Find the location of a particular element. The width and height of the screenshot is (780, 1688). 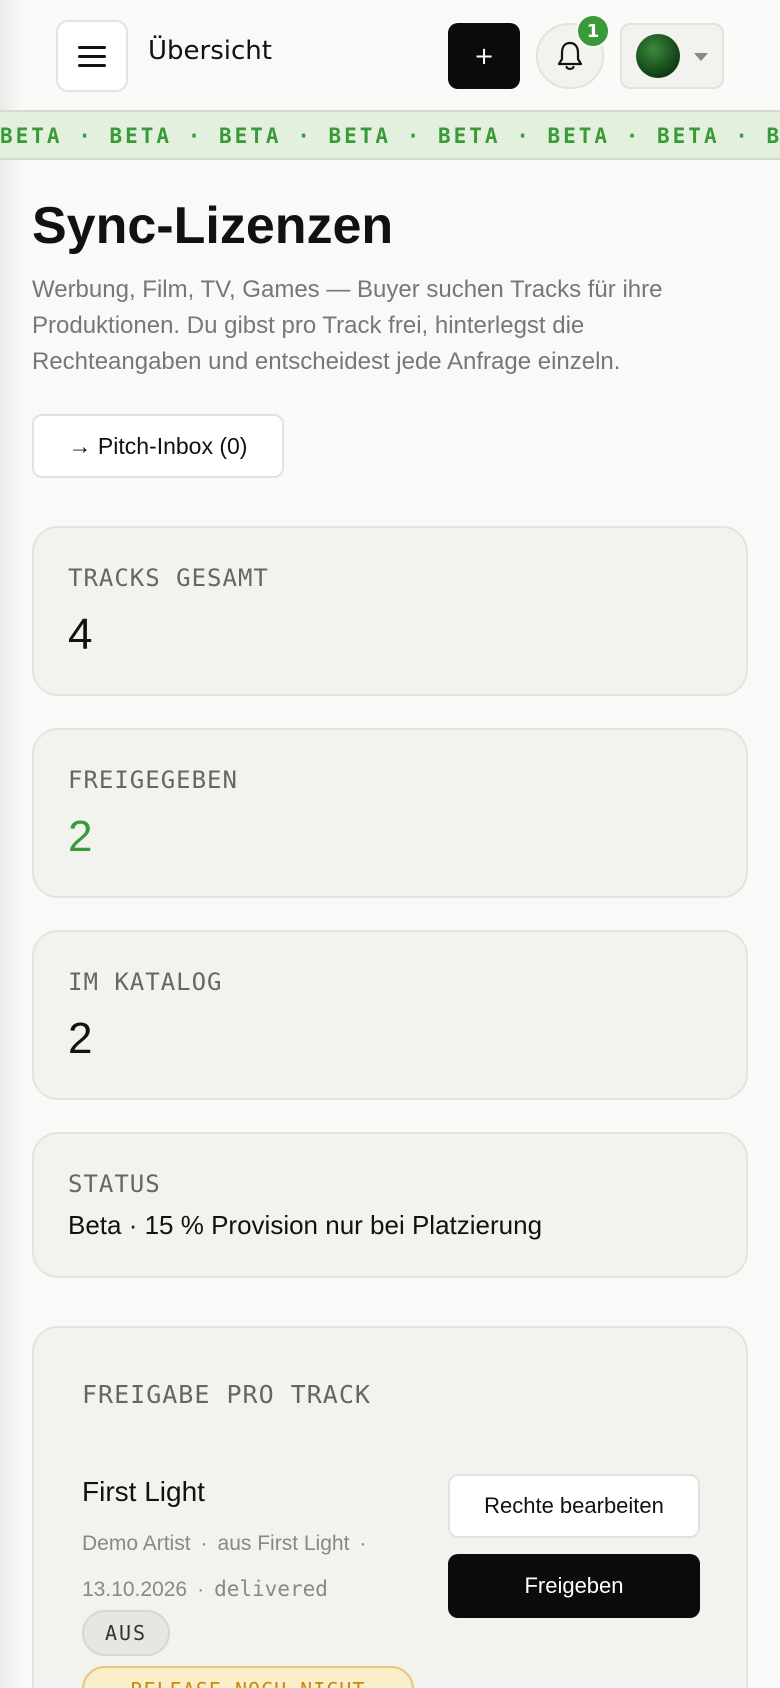

stat-card-released: FREIGEGEBEN 2 is located at coordinates (390, 813).